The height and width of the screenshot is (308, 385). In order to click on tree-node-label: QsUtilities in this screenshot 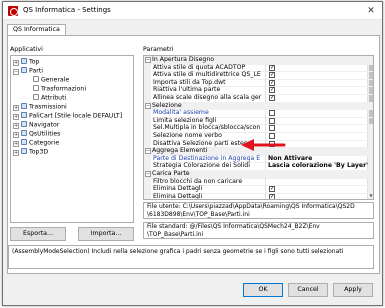, I will do `click(45, 134)`.